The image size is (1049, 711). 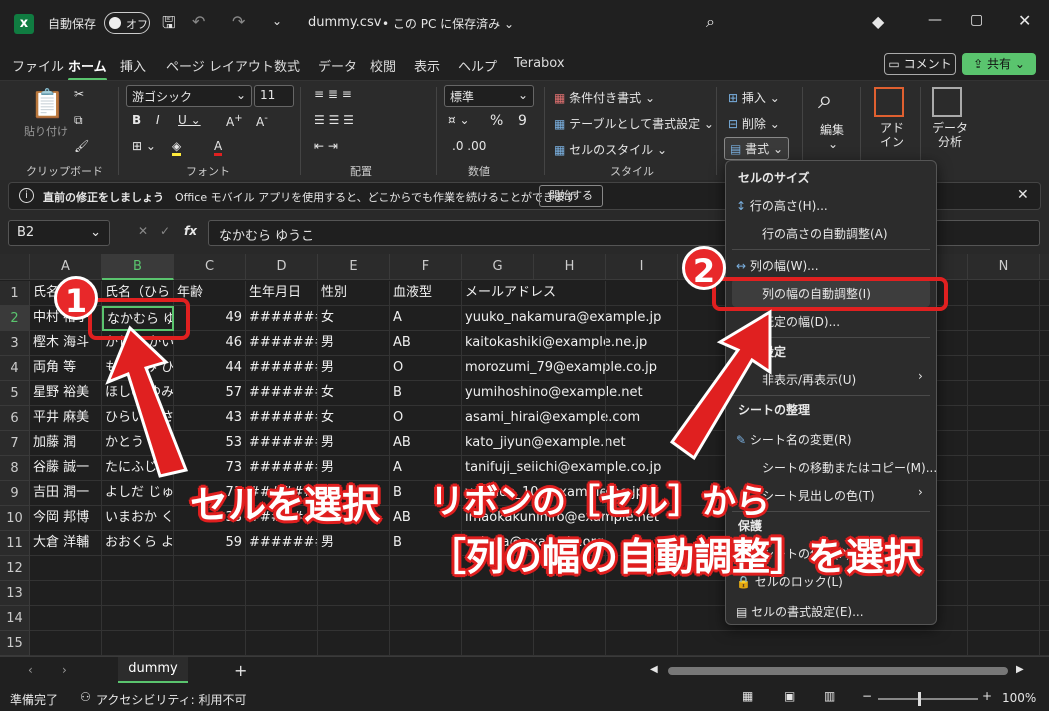 I want to click on callout-2a: リボンの［セル］から, so click(x=600, y=502).